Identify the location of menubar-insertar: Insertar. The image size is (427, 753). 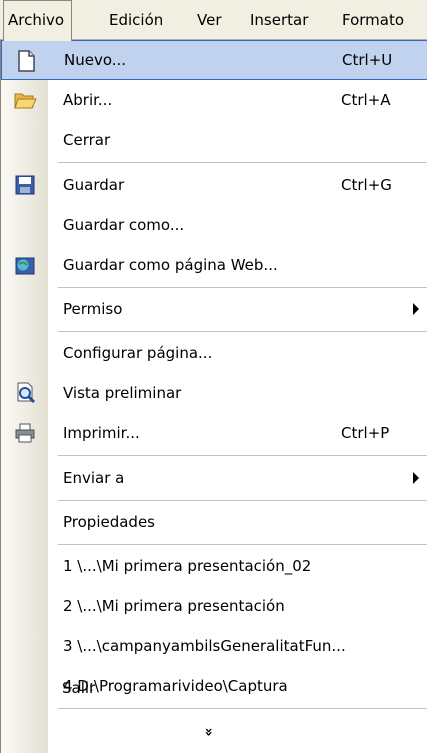
(279, 20).